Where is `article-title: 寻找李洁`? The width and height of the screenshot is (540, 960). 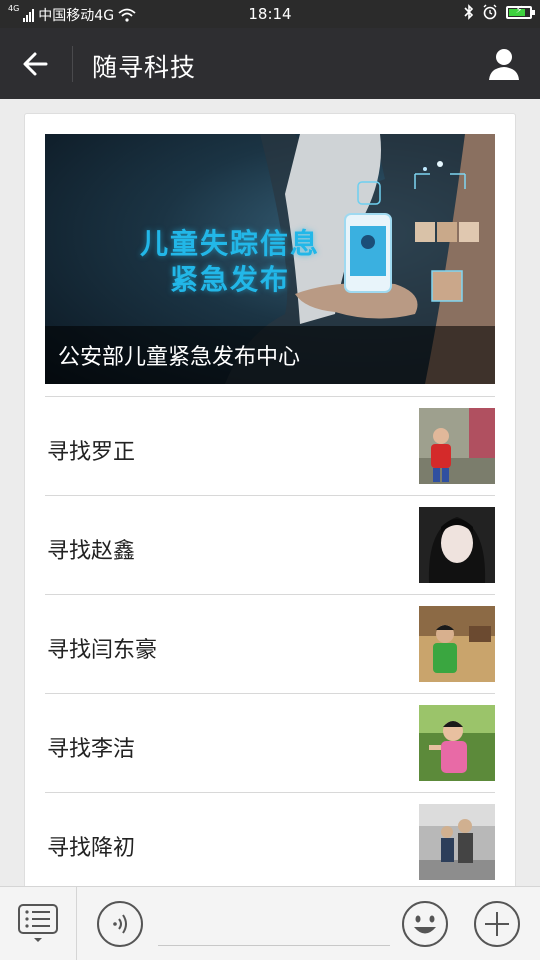
article-title: 寻找李洁 is located at coordinates (91, 749).